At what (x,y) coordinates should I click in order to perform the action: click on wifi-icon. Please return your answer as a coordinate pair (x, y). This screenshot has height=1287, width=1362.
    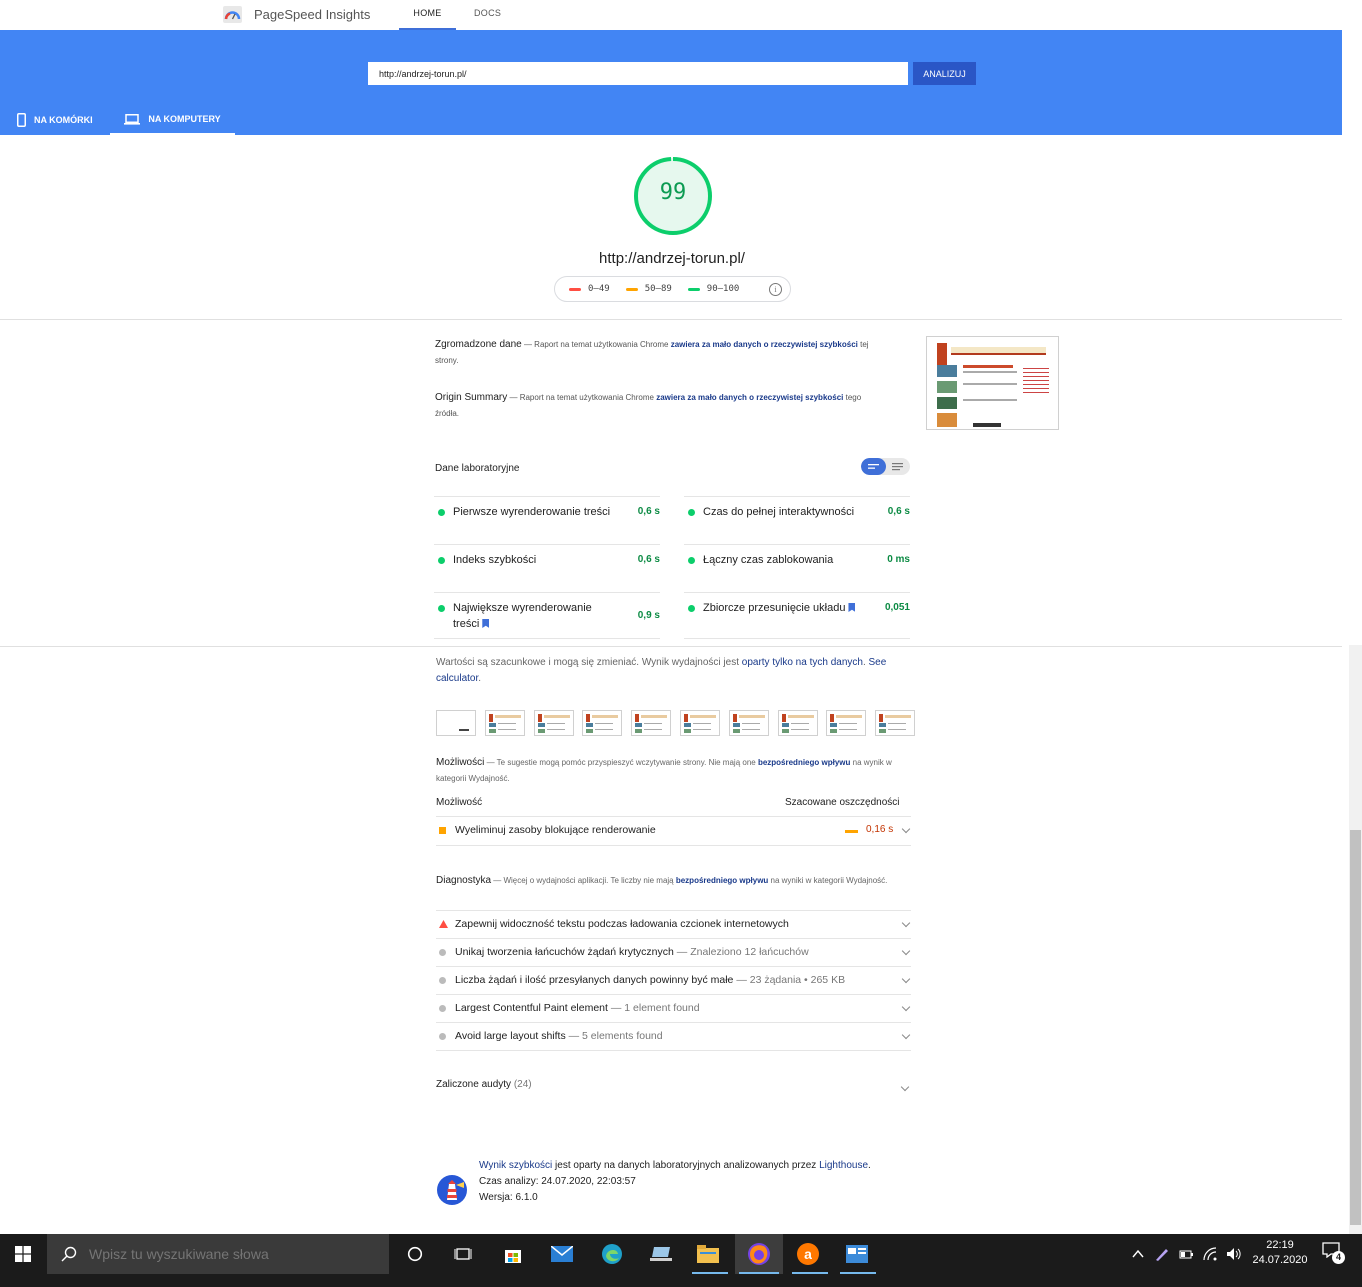
    Looking at the image, I should click on (1210, 1254).